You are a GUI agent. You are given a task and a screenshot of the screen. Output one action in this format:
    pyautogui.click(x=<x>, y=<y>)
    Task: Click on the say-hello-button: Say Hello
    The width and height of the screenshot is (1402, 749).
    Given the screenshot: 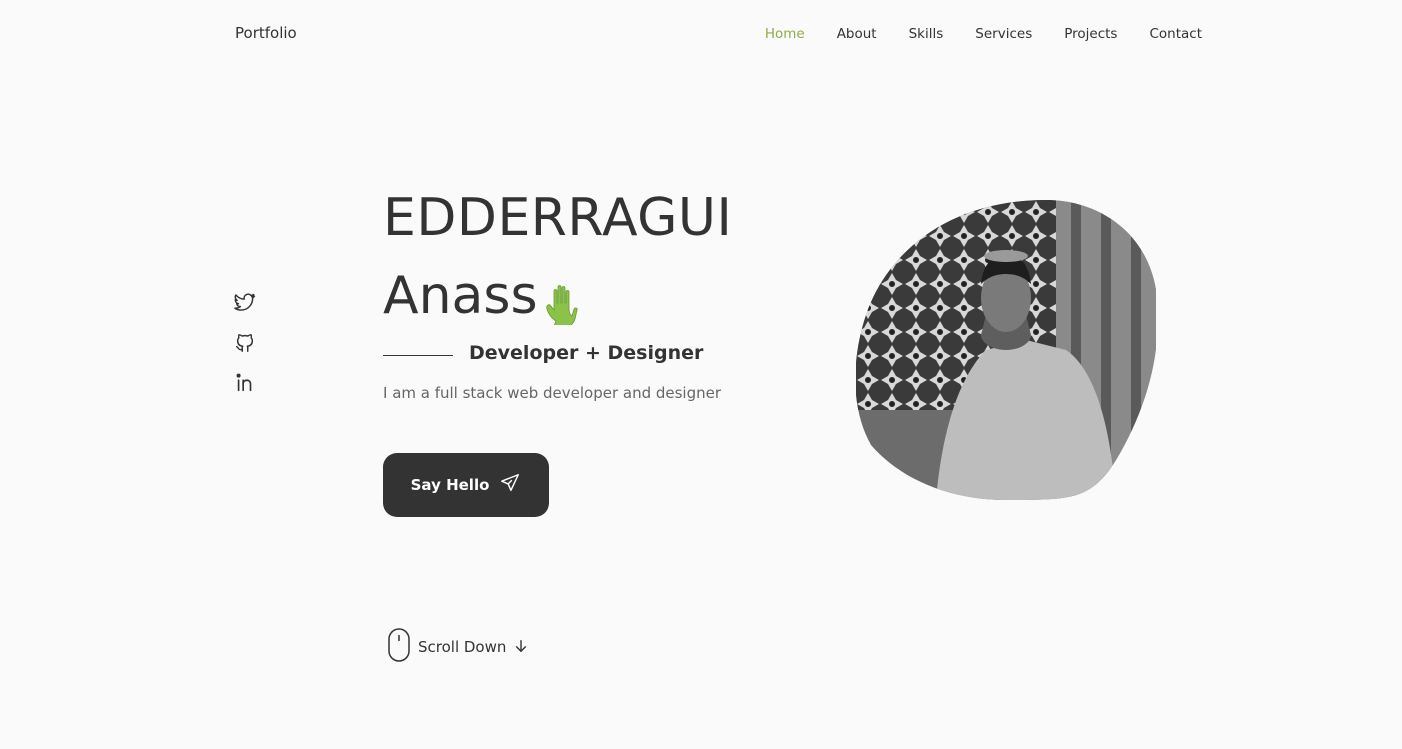 What is the action you would take?
    pyautogui.click(x=466, y=485)
    